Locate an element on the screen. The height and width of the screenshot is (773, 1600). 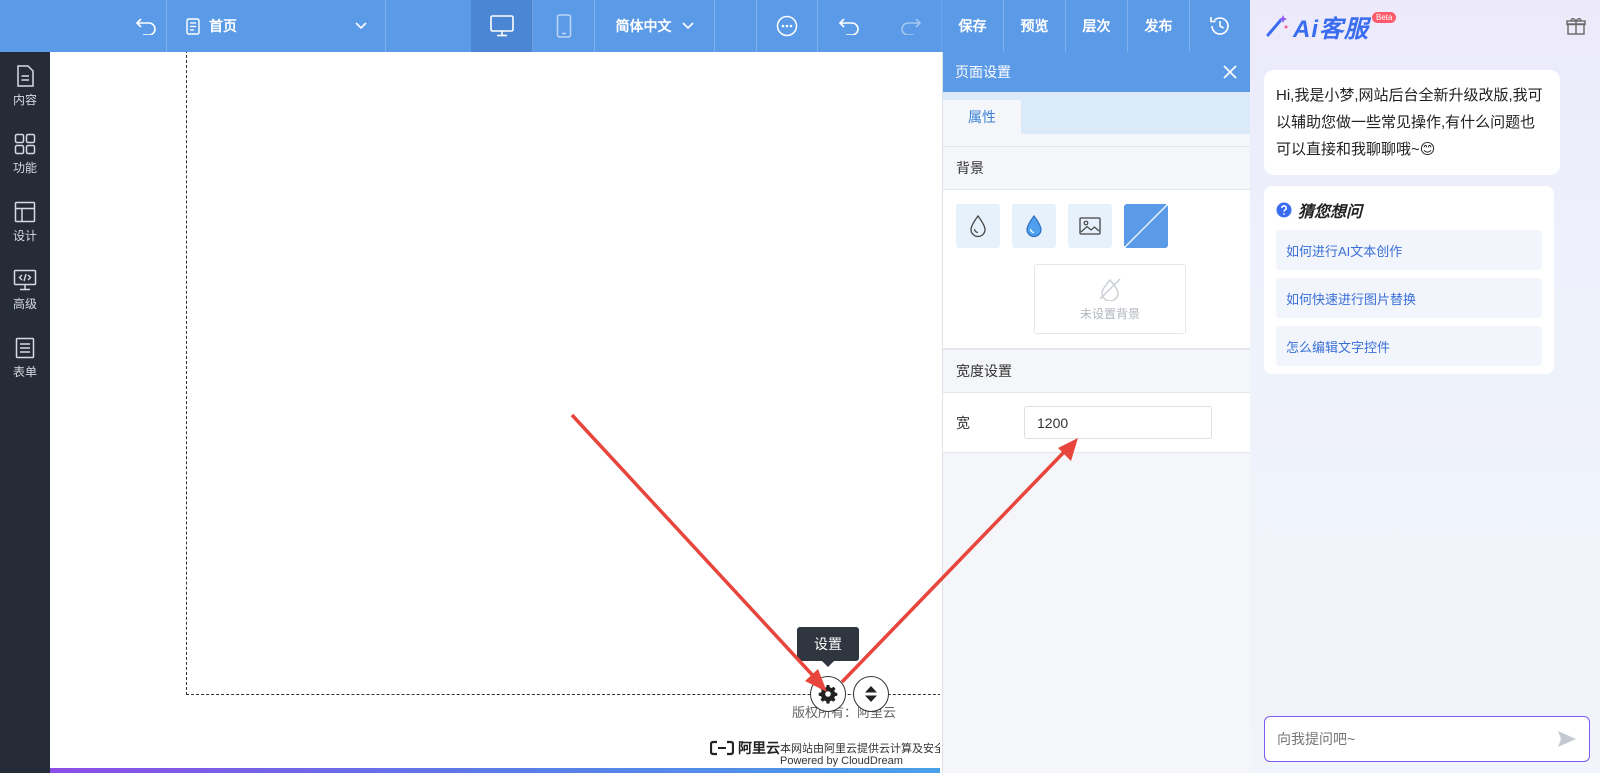
publish-button: 发布 is located at coordinates (1159, 26).